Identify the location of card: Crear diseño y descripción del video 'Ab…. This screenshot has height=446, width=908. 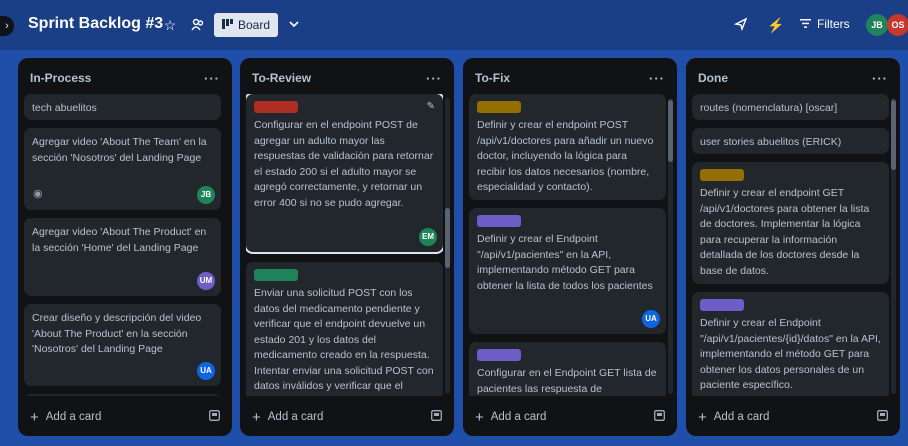
(122, 345).